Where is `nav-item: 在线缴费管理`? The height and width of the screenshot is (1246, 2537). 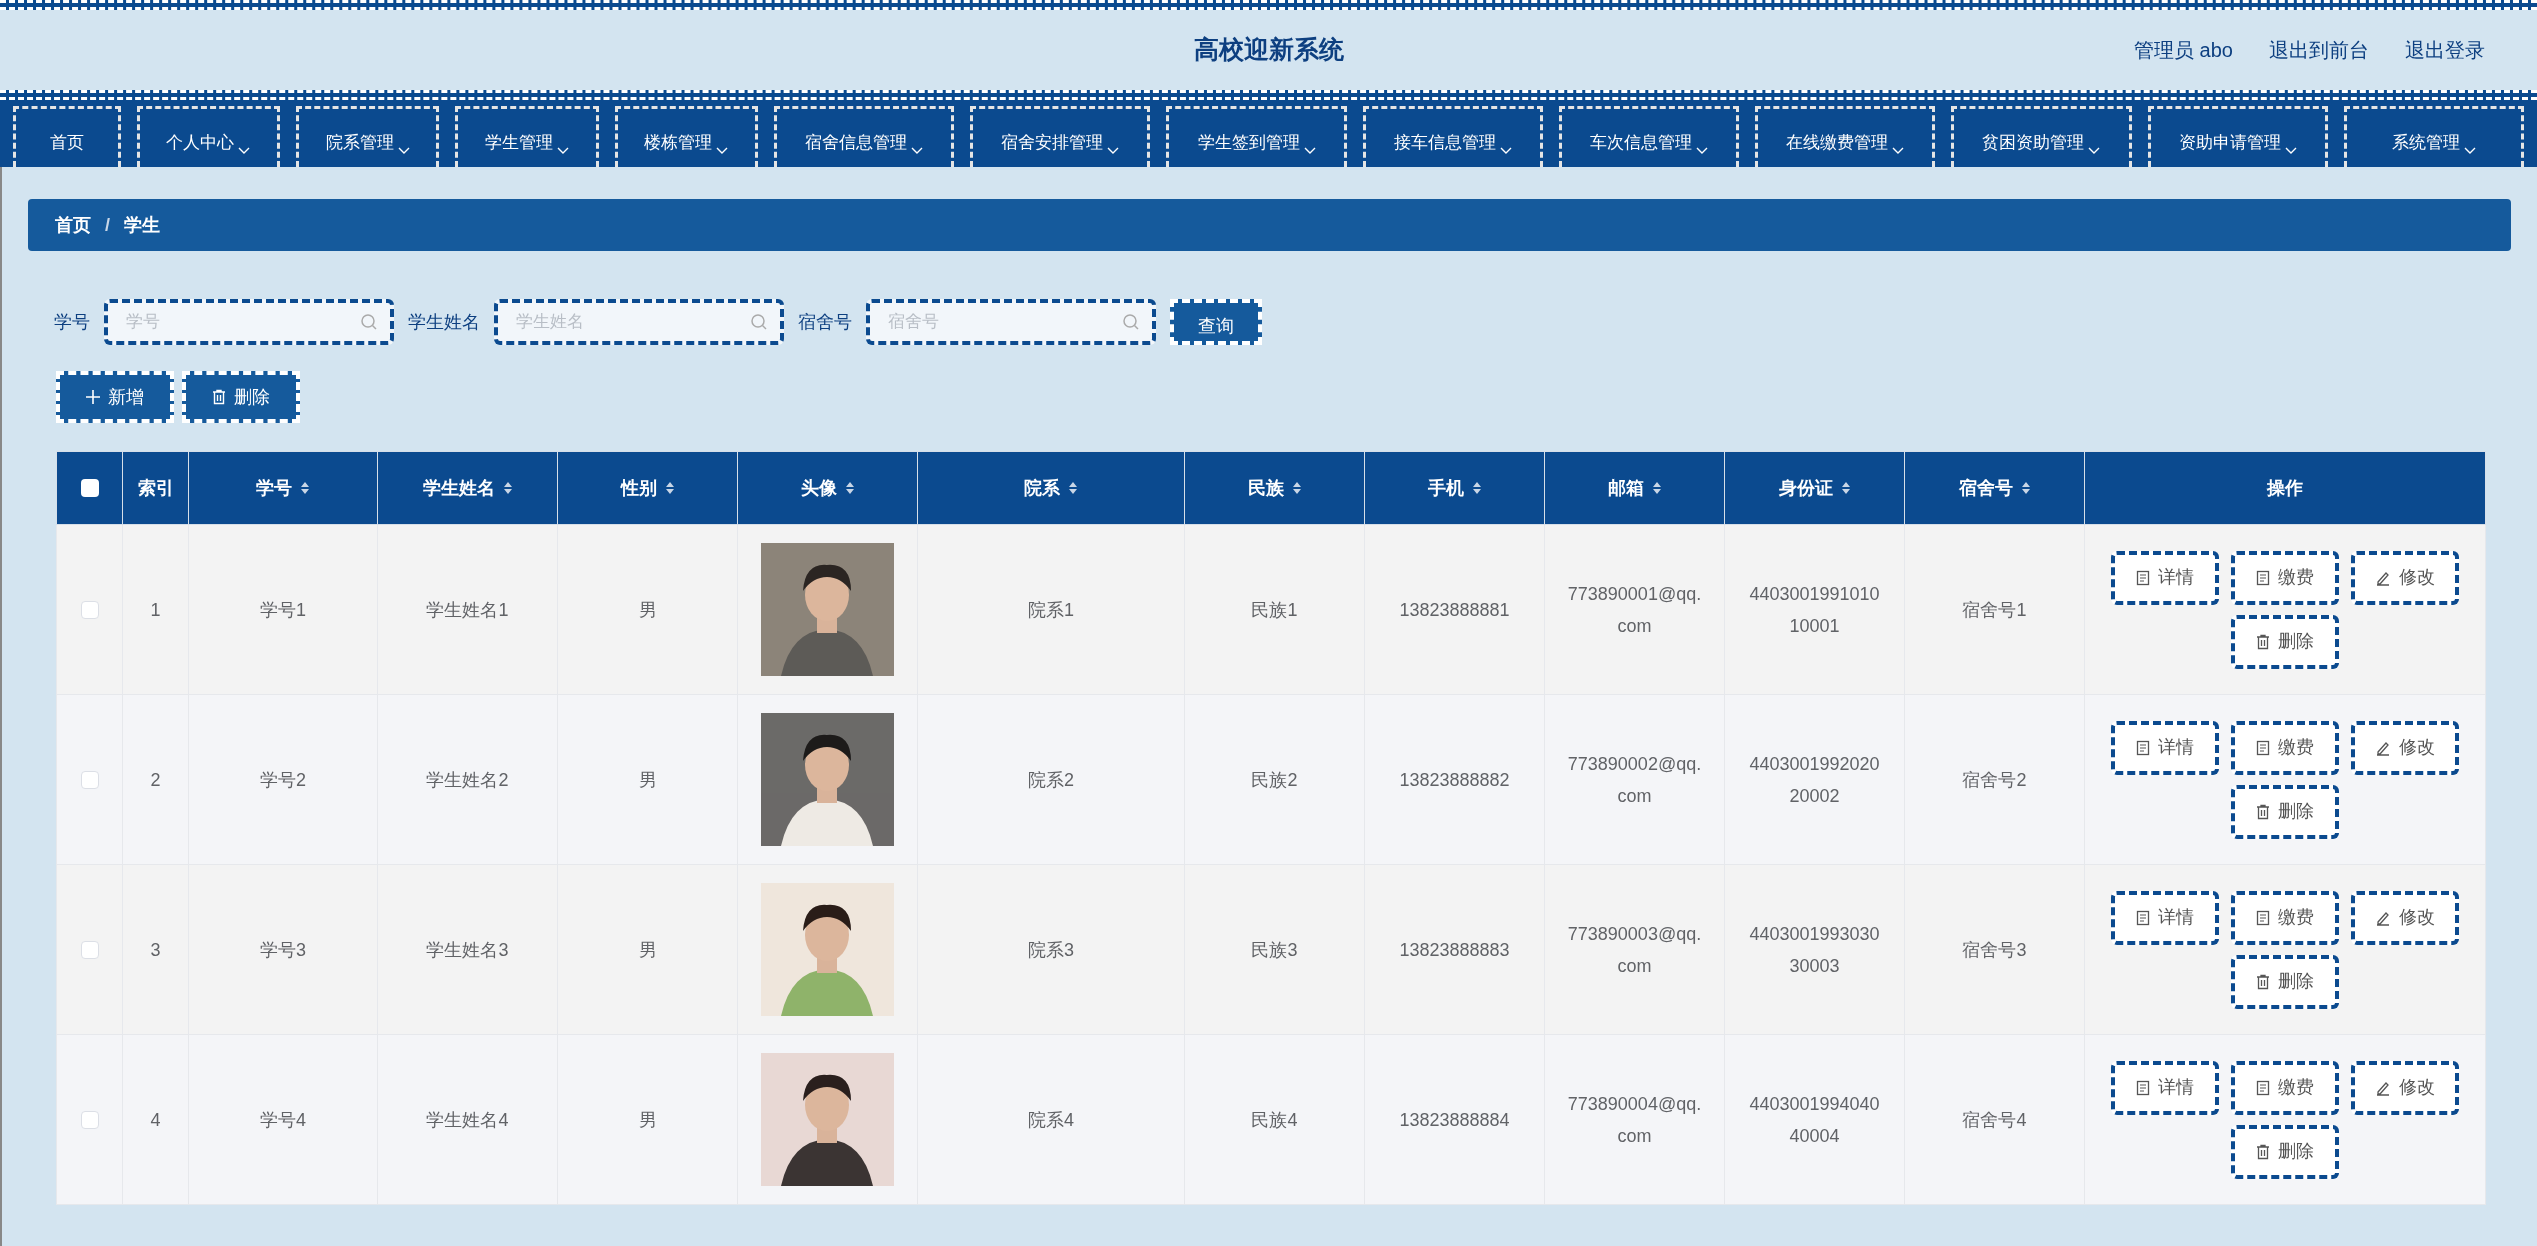 nav-item: 在线缴费管理 is located at coordinates (1845, 136).